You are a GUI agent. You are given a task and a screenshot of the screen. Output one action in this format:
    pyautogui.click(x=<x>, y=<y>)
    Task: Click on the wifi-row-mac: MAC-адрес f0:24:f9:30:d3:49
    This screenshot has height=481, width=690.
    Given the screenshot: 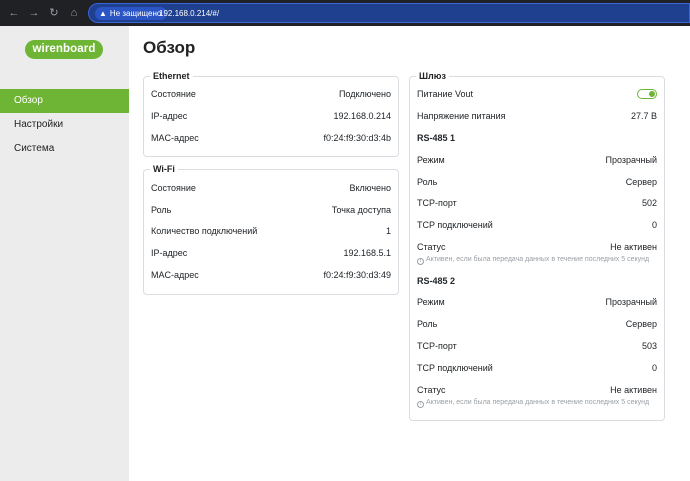 What is the action you would take?
    pyautogui.click(x=271, y=275)
    